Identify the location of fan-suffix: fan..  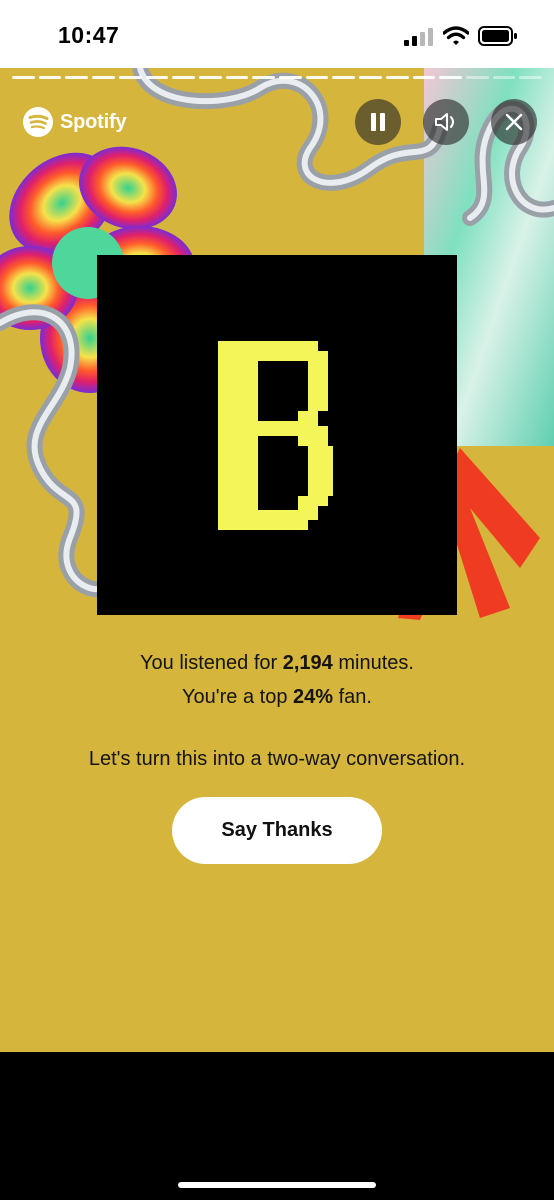
(352, 697).